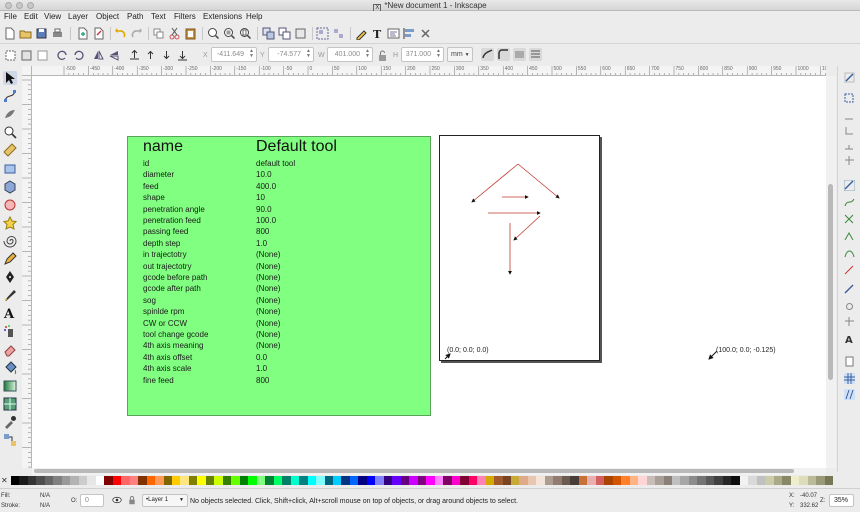 The image size is (860, 512). Describe the element at coordinates (284, 33) in the screenshot. I see `unlink-clone-icon` at that location.